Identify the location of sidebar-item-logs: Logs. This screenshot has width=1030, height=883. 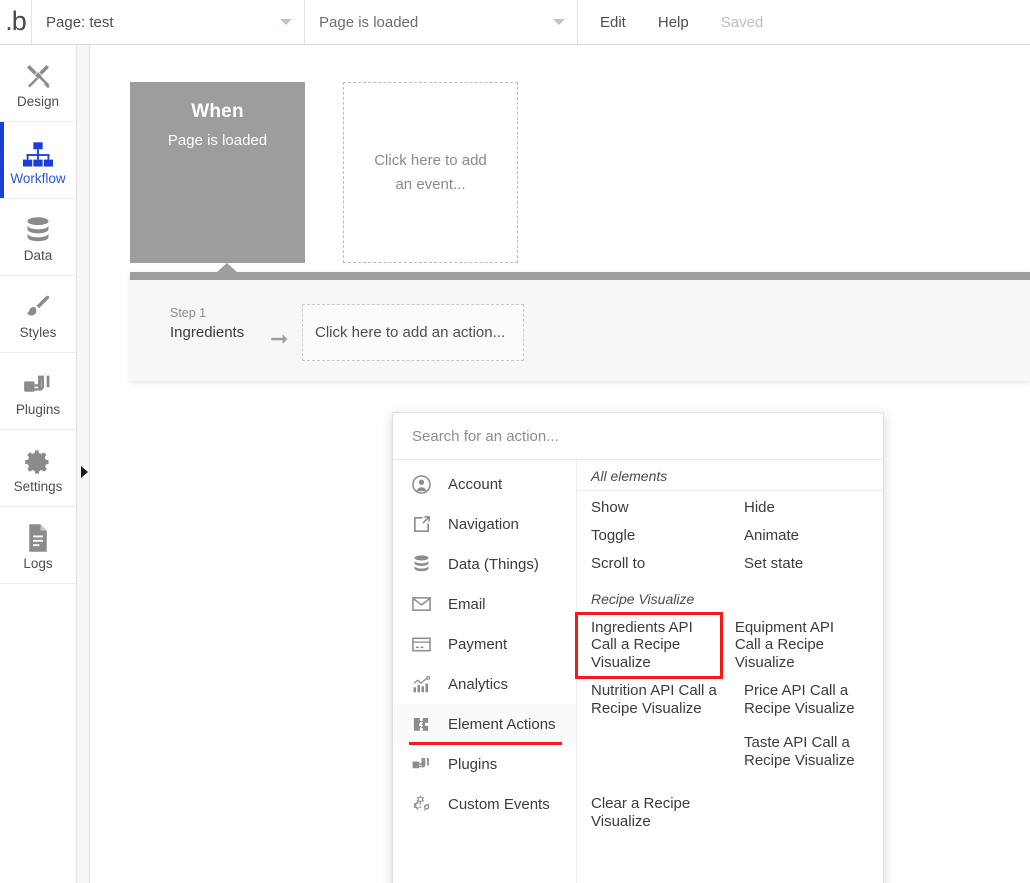
(38, 545).